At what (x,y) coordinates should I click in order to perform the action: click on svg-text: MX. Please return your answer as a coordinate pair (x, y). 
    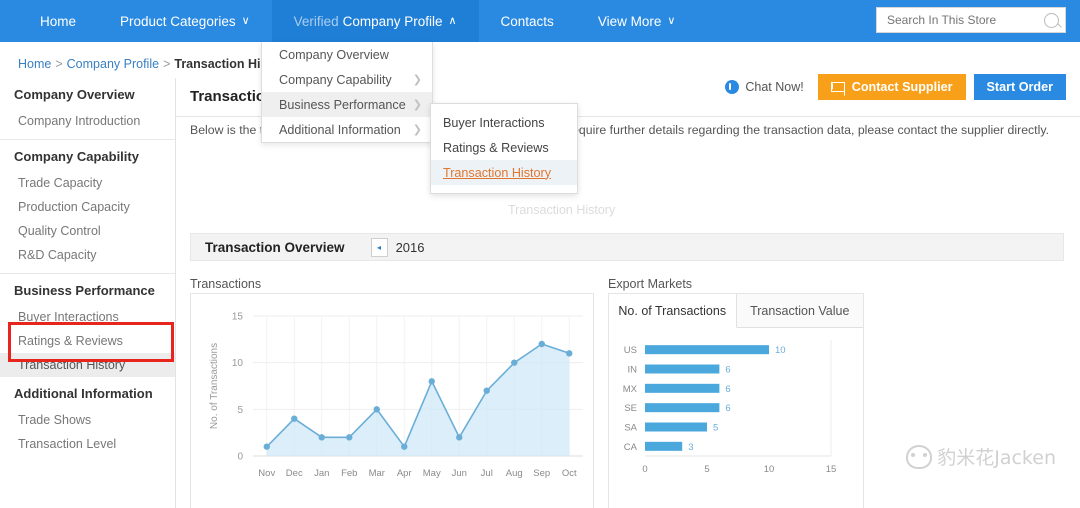
    Looking at the image, I should click on (630, 389).